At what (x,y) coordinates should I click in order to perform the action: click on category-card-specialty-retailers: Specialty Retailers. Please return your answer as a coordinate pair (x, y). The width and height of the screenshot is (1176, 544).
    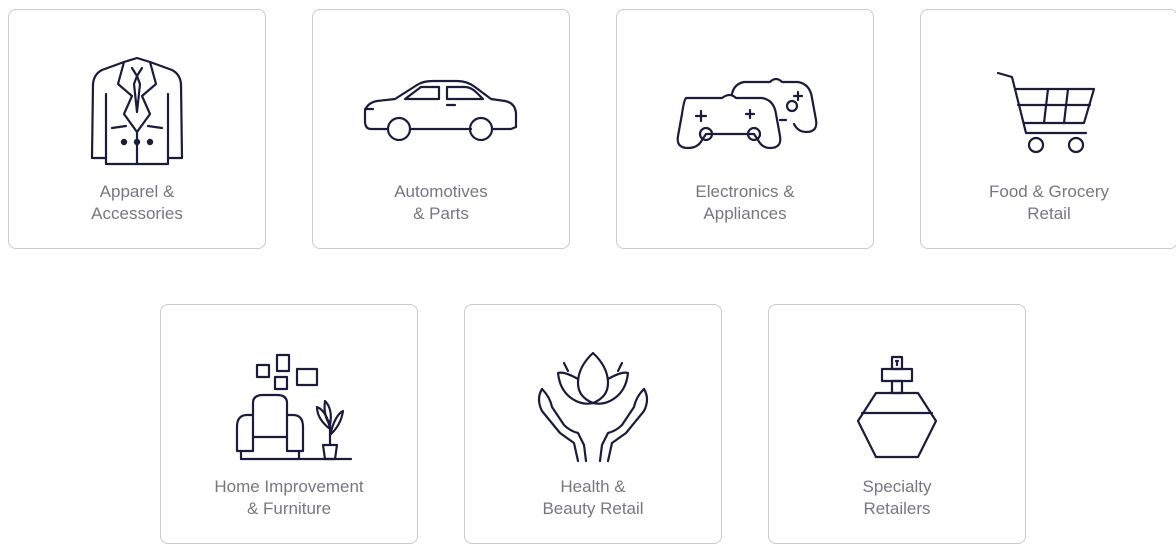
    Looking at the image, I should click on (897, 424).